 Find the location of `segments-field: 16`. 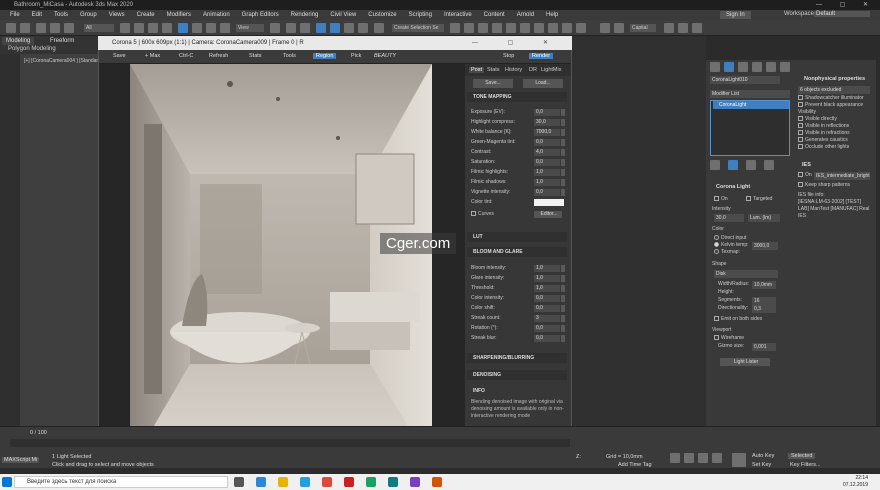

segments-field: 16 is located at coordinates (764, 301).